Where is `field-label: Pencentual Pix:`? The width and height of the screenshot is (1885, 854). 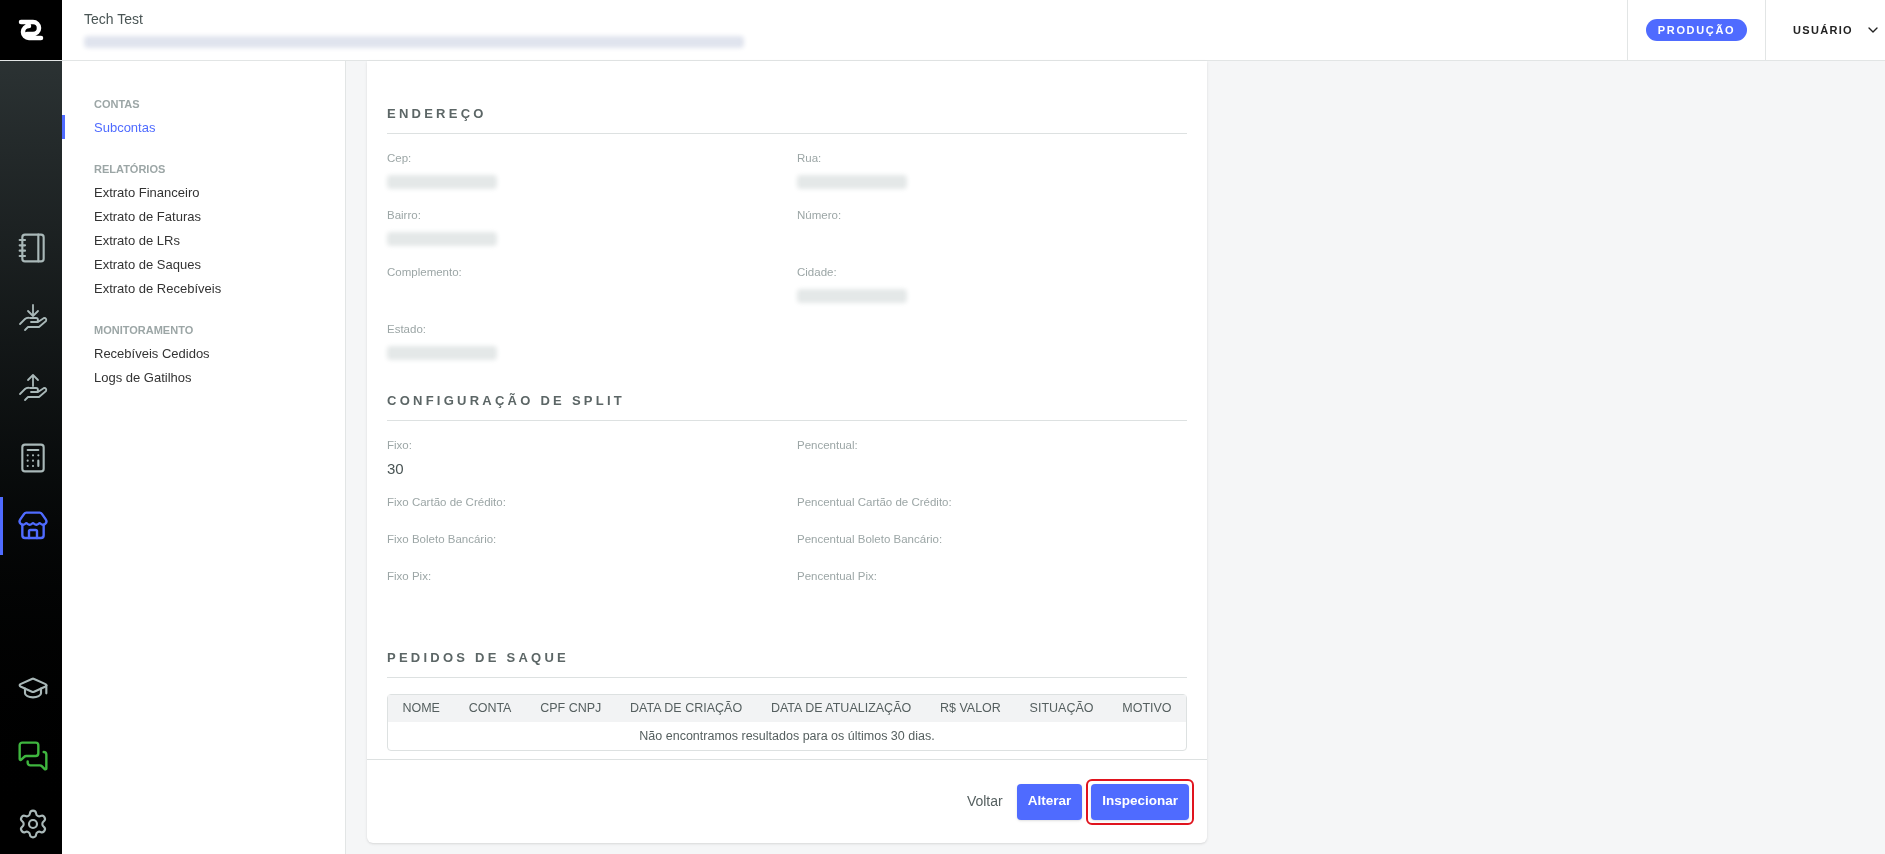
field-label: Pencentual Pix: is located at coordinates (837, 576).